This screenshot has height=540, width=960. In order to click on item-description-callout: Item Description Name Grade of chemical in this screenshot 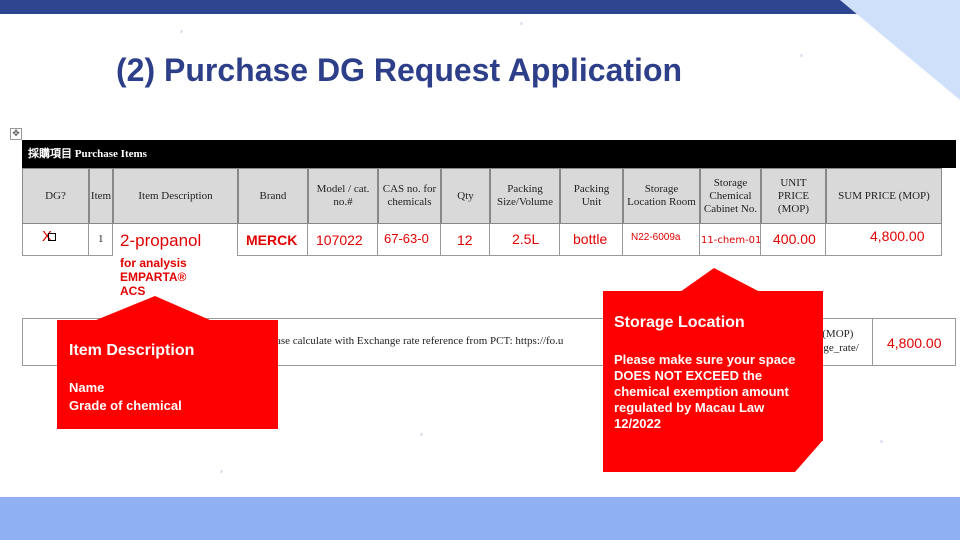, I will do `click(167, 374)`.